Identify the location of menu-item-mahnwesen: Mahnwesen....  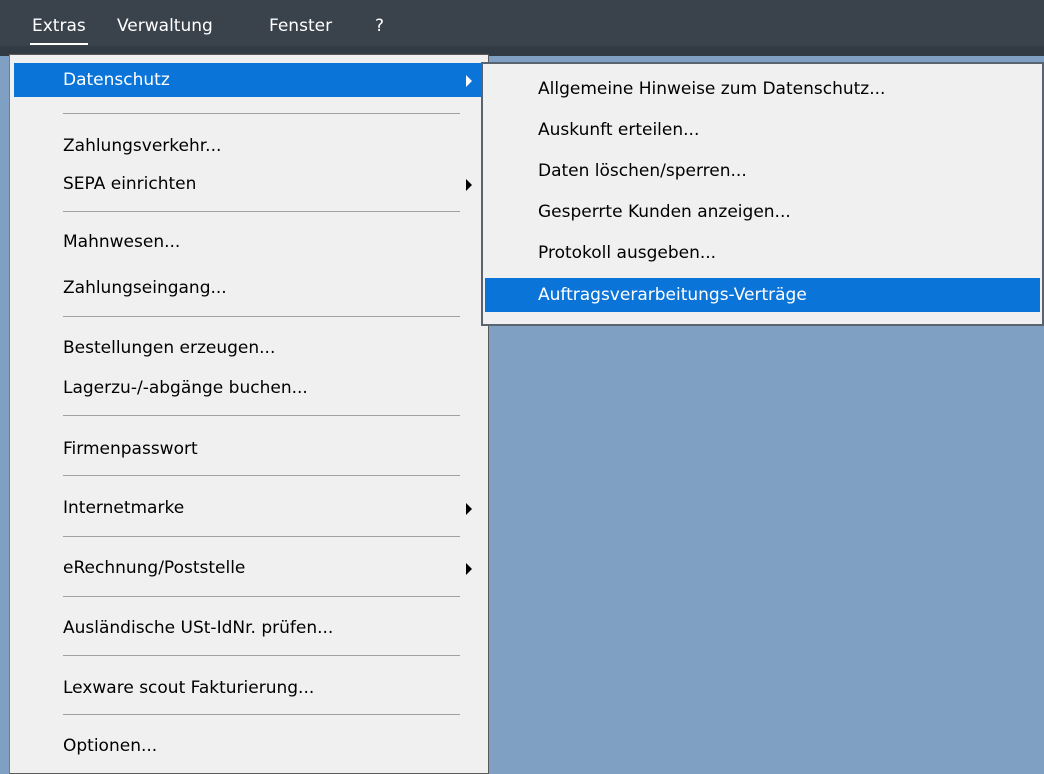
(249, 242).